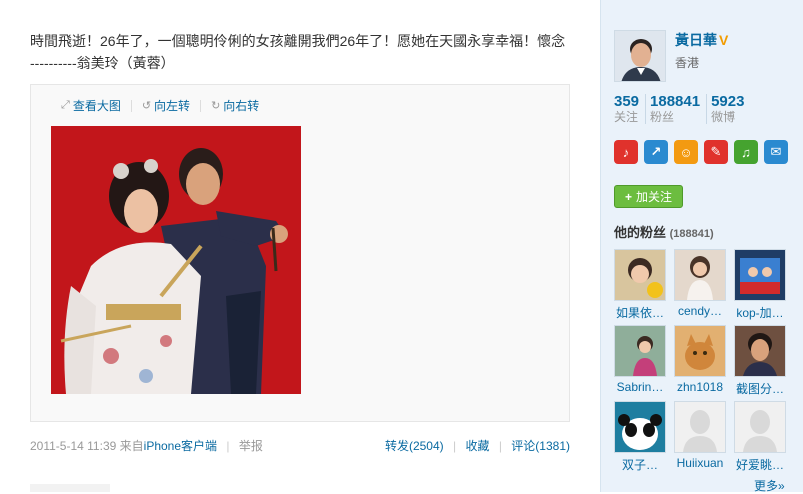 Image resolution: width=803 pixels, height=494 pixels. I want to click on follow-button: + 加关注, so click(648, 196).